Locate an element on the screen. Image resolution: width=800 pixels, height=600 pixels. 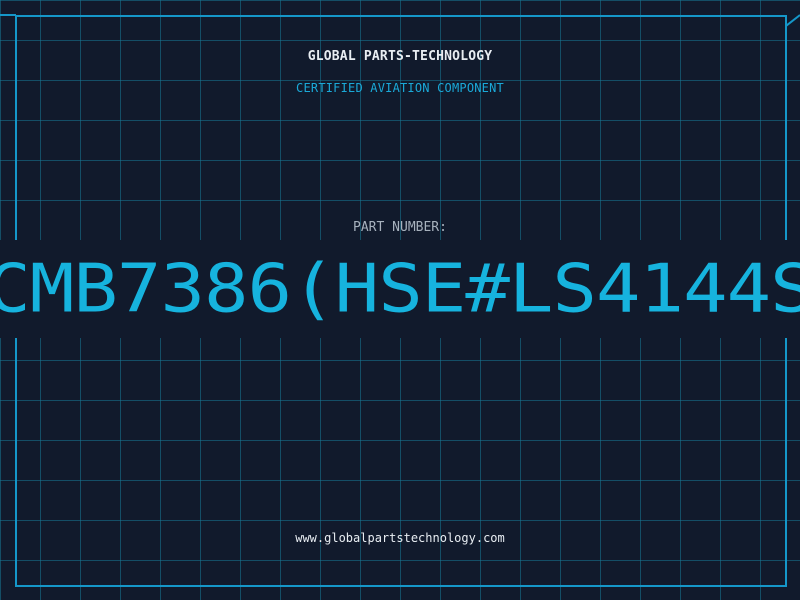
certification-subtitle: CERTIFIED AVIATION COMPONENT is located at coordinates (400, 88).